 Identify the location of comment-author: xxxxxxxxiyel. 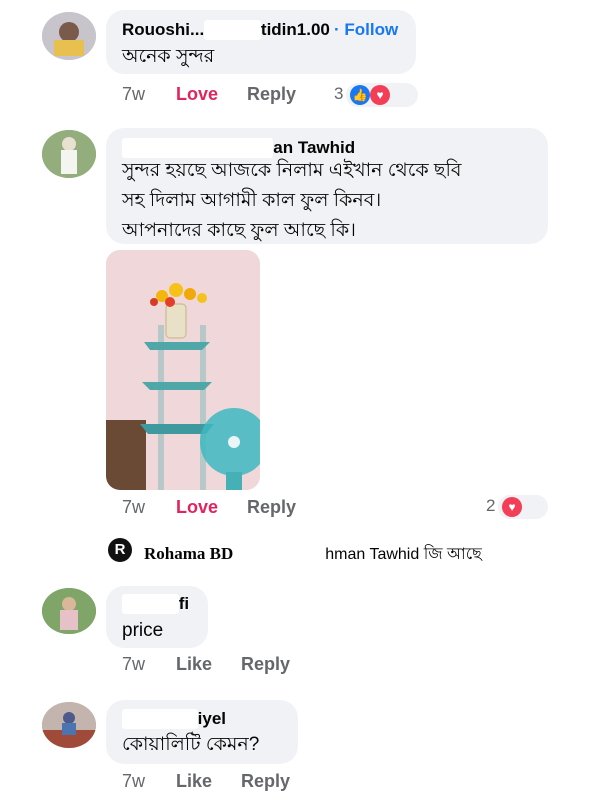
(174, 719).